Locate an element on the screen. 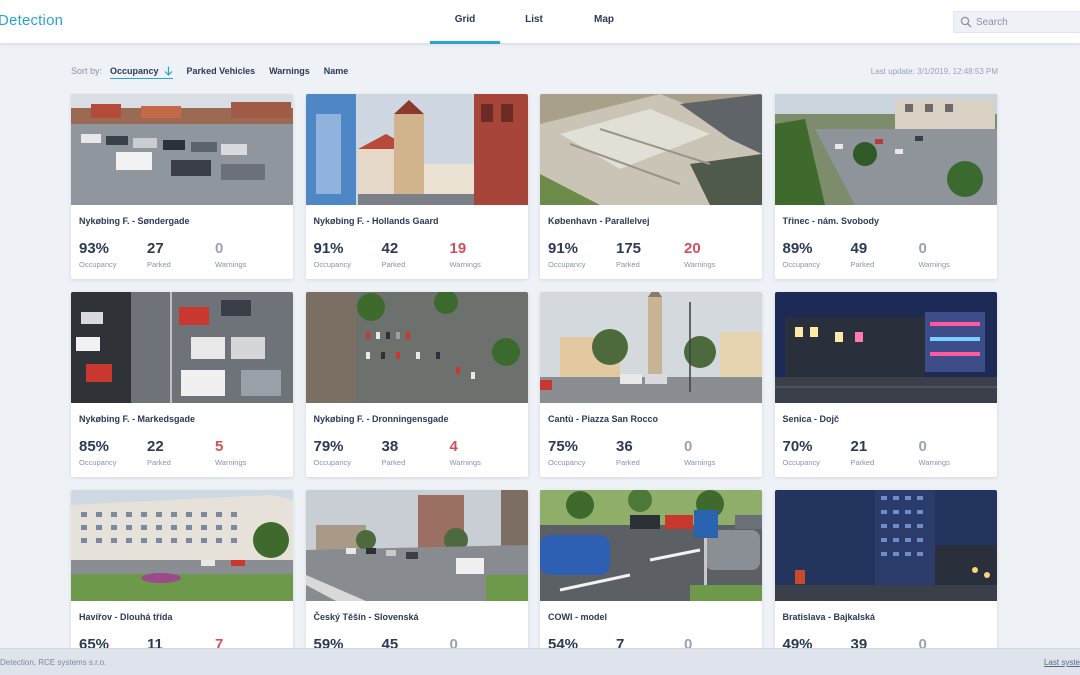 This screenshot has height=675, width=1080. parked-value: 21 is located at coordinates (859, 446).